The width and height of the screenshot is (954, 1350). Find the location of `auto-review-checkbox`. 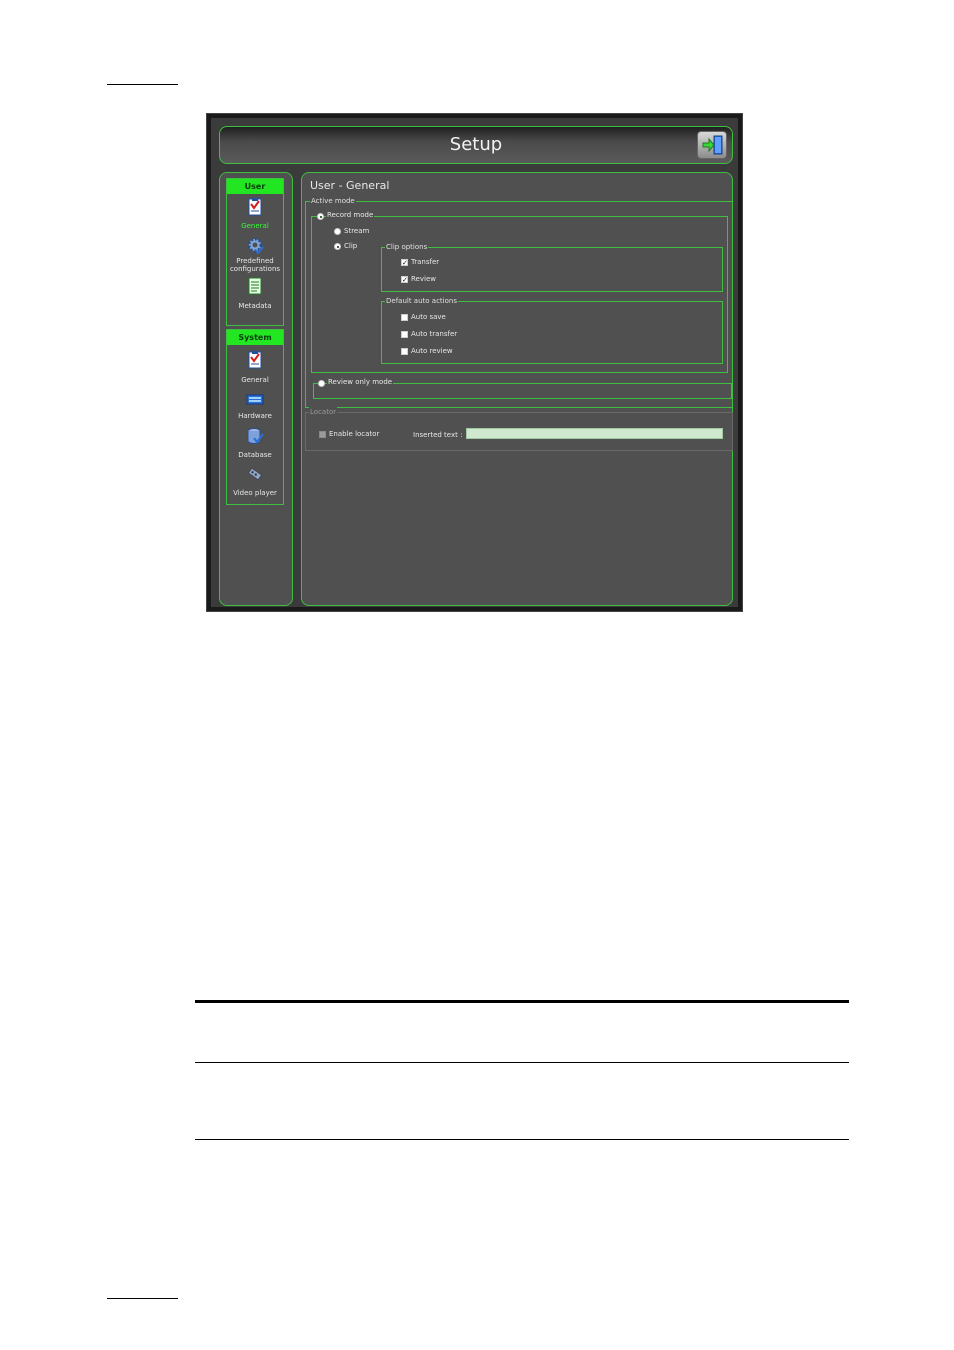

auto-review-checkbox is located at coordinates (404, 351).